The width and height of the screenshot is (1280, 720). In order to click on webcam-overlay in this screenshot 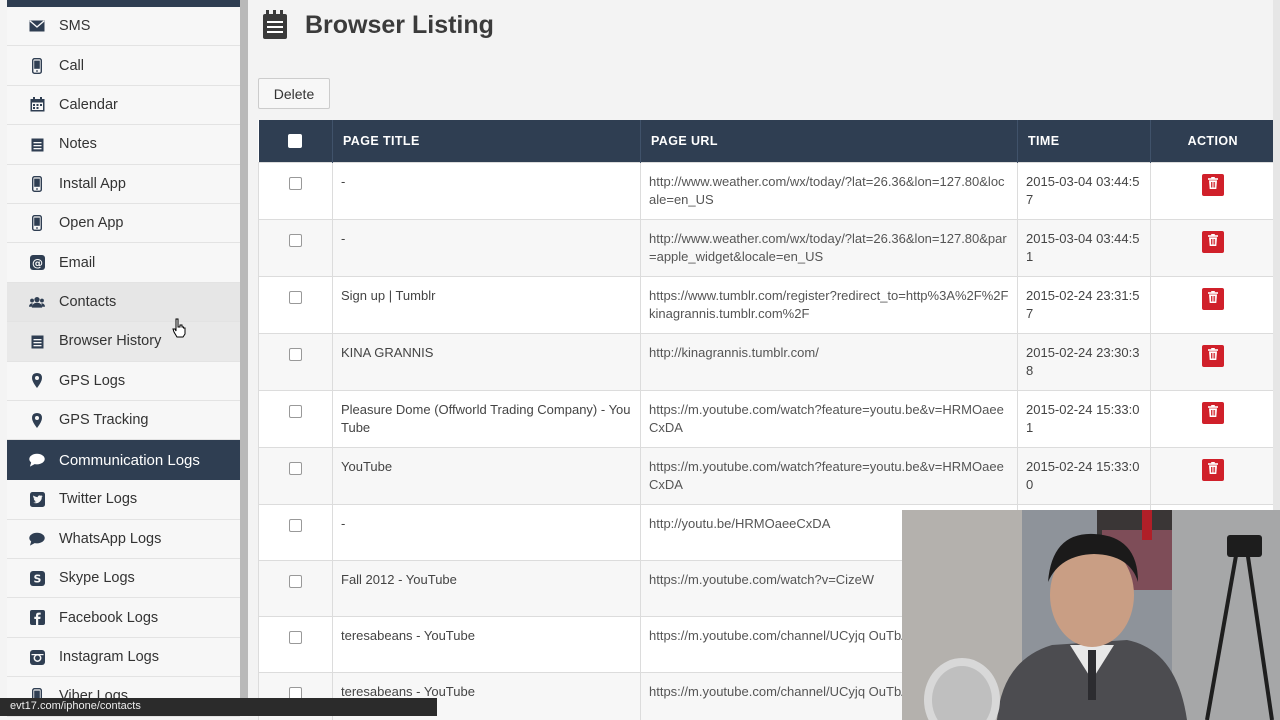, I will do `click(1091, 615)`.